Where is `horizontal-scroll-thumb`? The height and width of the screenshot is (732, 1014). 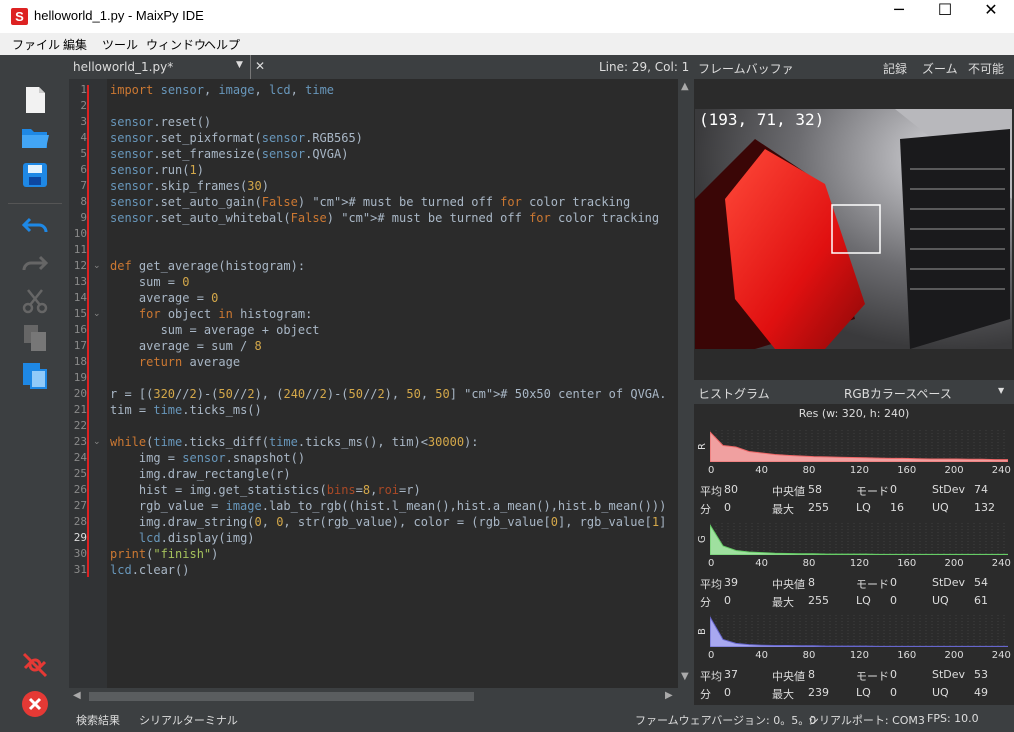
horizontal-scroll-thumb is located at coordinates (281, 696).